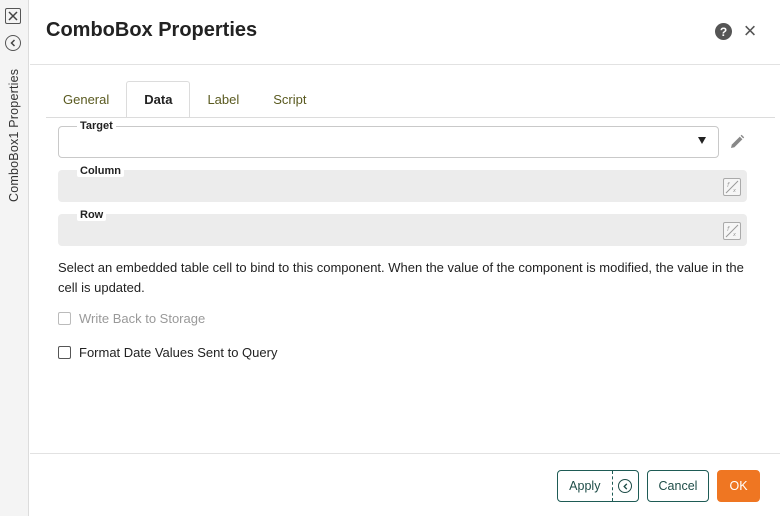 Image resolution: width=780 pixels, height=516 pixels. I want to click on column-field: Column fx, so click(402, 183).